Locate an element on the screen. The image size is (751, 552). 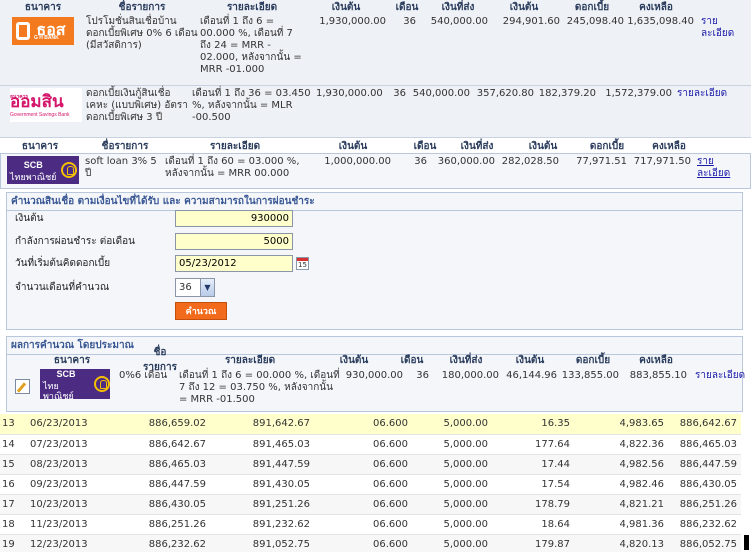
months-select: 36 ▼ is located at coordinates (195, 287).